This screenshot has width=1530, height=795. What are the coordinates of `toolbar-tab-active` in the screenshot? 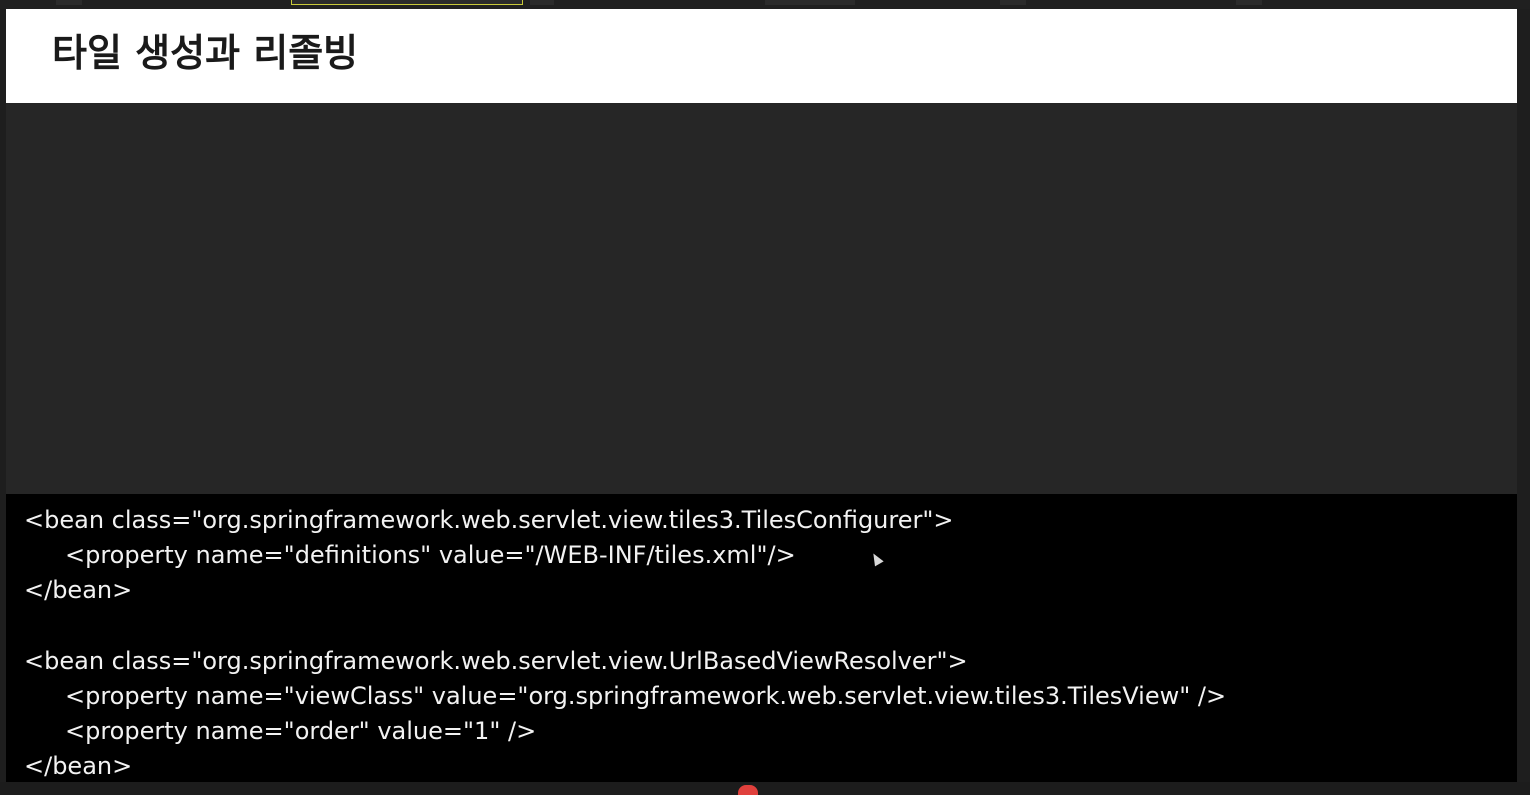 It's located at (407, 2).